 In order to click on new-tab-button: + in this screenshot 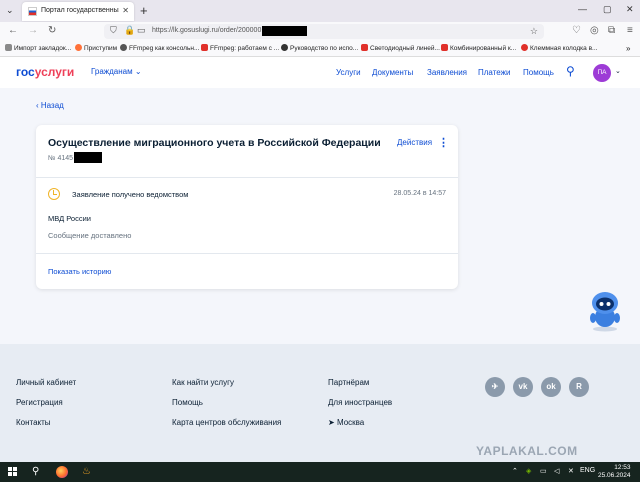, I will do `click(144, 10)`.